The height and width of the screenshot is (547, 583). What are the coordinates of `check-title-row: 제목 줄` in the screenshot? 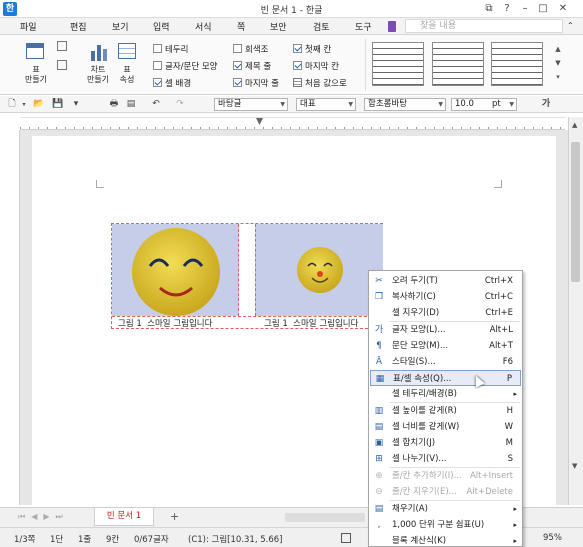 It's located at (252, 66).